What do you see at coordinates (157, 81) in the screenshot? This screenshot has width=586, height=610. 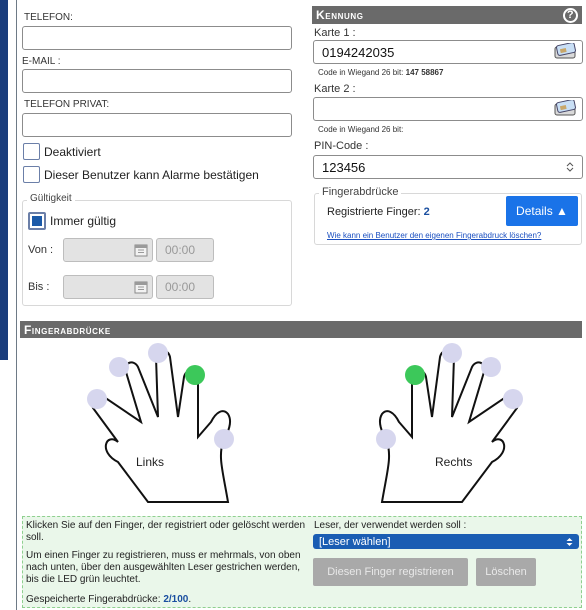 I see `email-field` at bounding box center [157, 81].